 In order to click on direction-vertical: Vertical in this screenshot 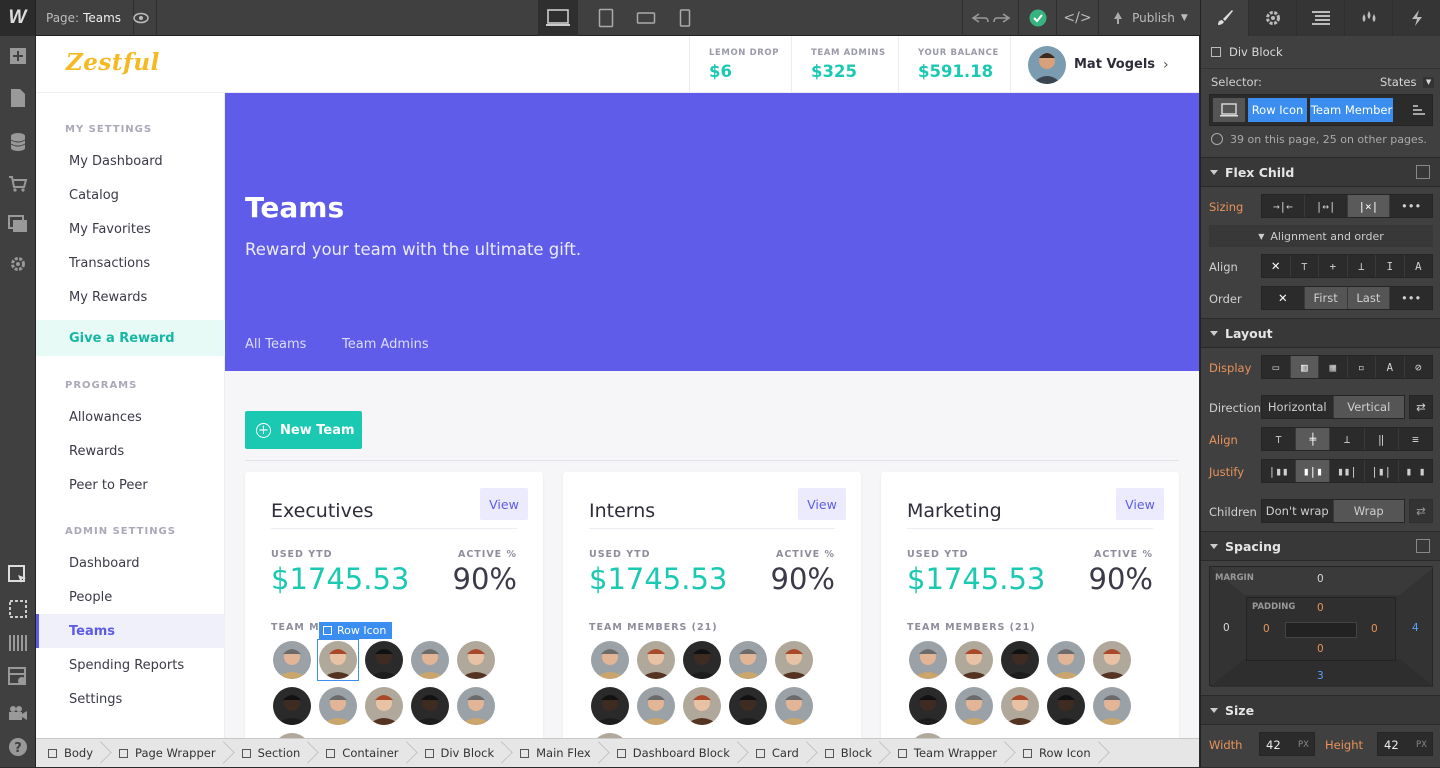, I will do `click(1368, 407)`.